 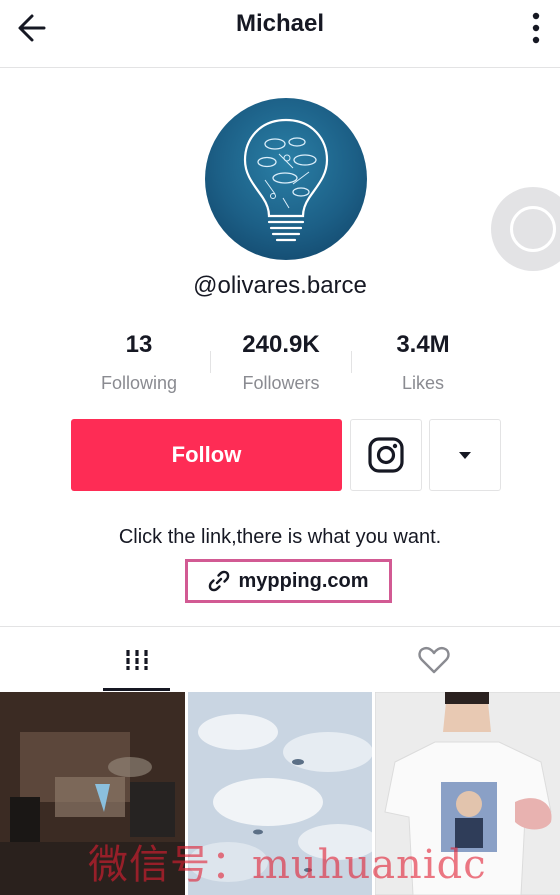 I want to click on bio-text: Click the link,there is what you want., so click(x=280, y=537).